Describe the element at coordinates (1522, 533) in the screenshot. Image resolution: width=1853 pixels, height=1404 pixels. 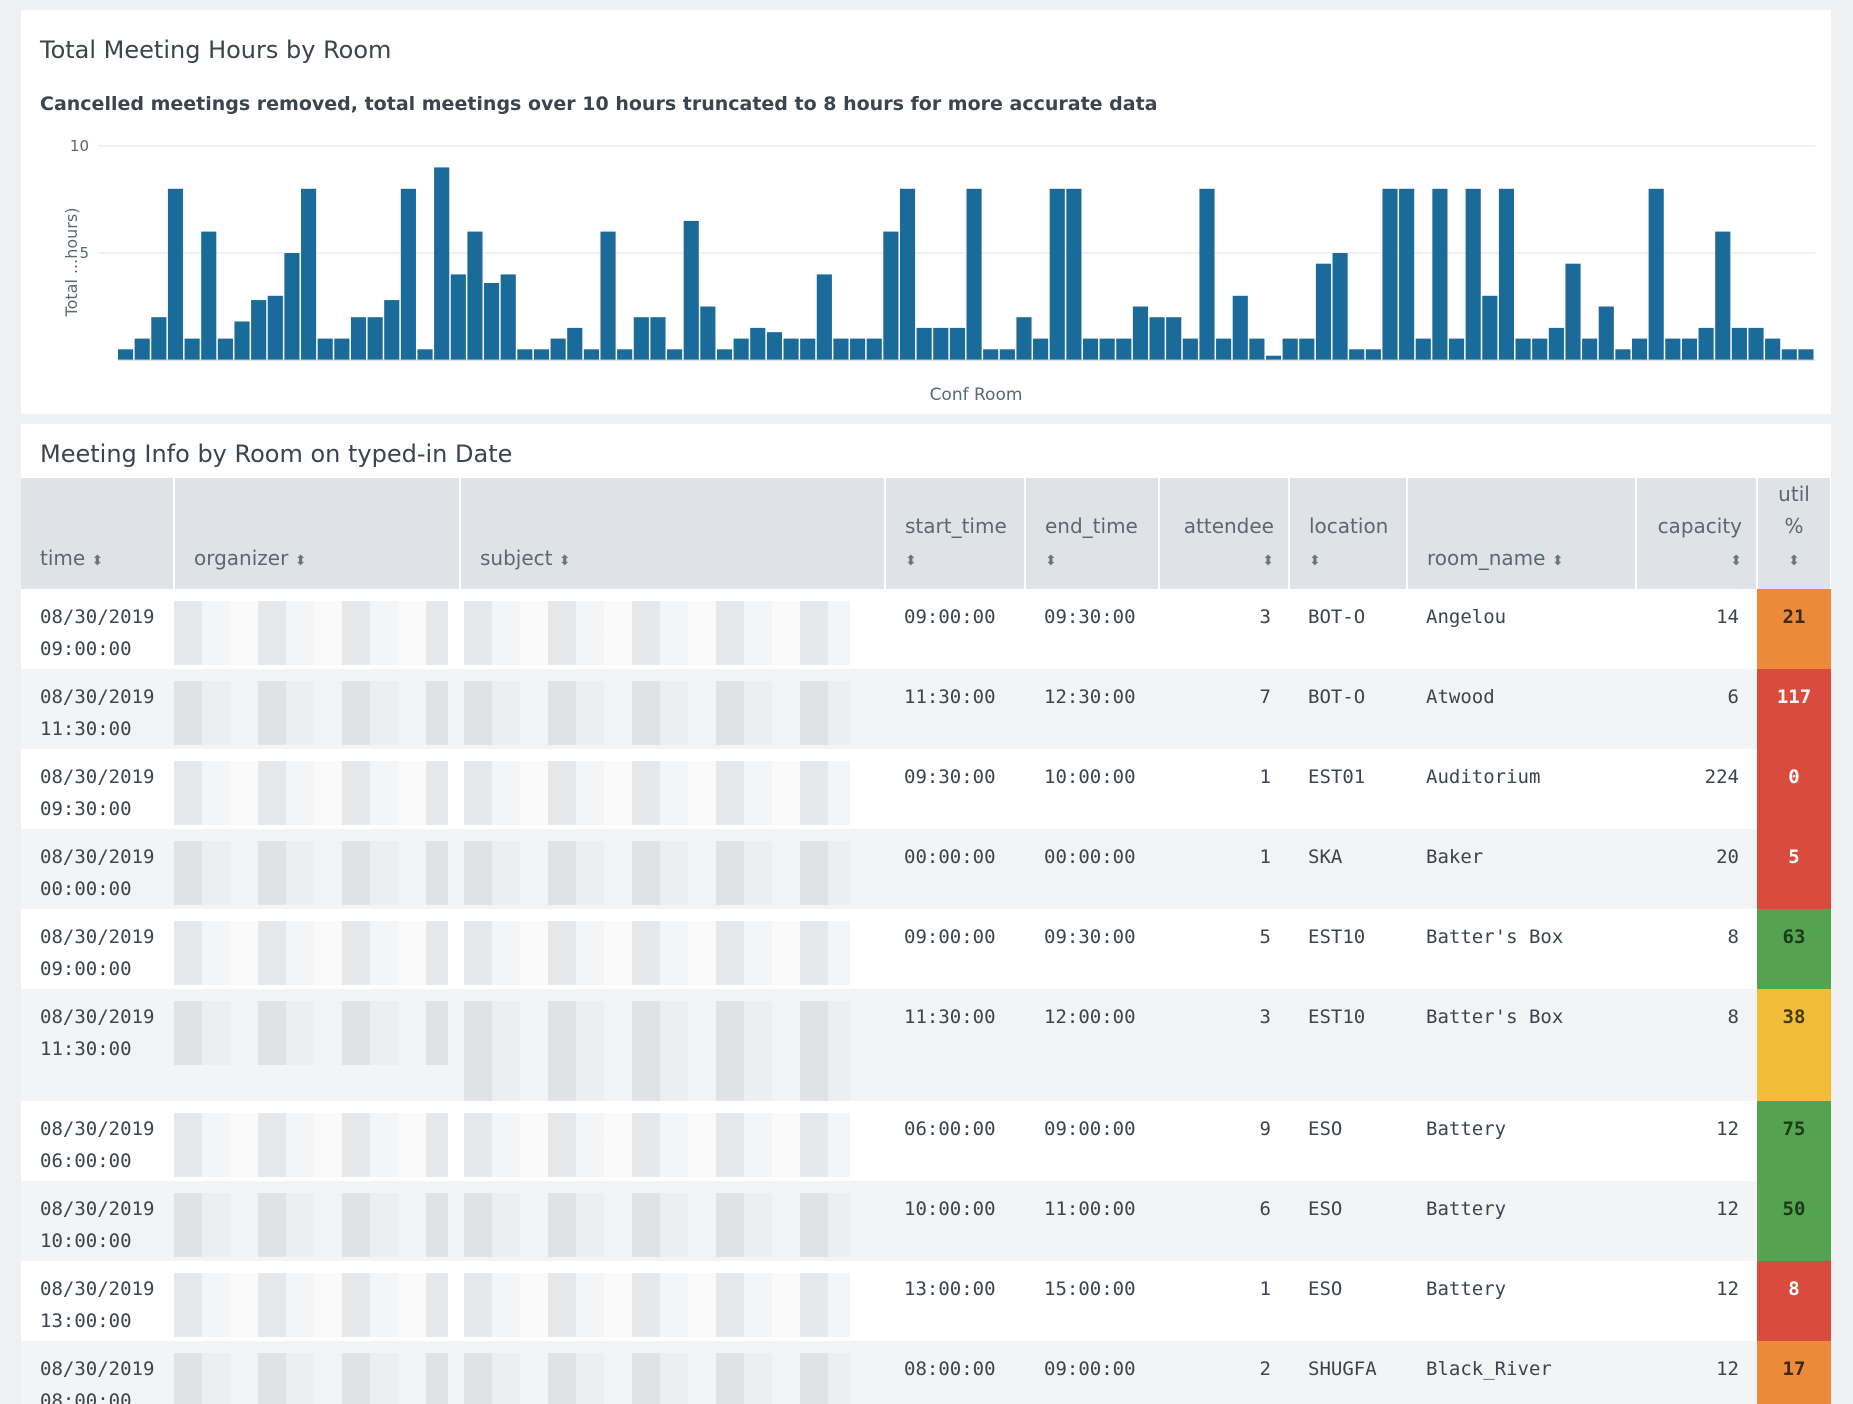
I see `column-header-room-name: room_name ⬍` at that location.